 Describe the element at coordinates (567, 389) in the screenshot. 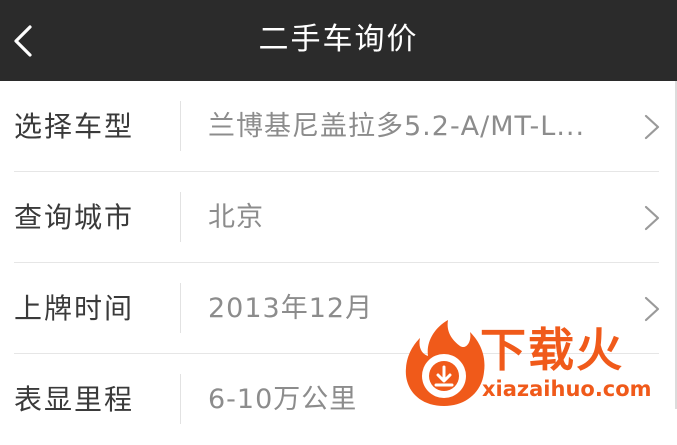

I see `watermark-url: xiazaihuo.com` at that location.